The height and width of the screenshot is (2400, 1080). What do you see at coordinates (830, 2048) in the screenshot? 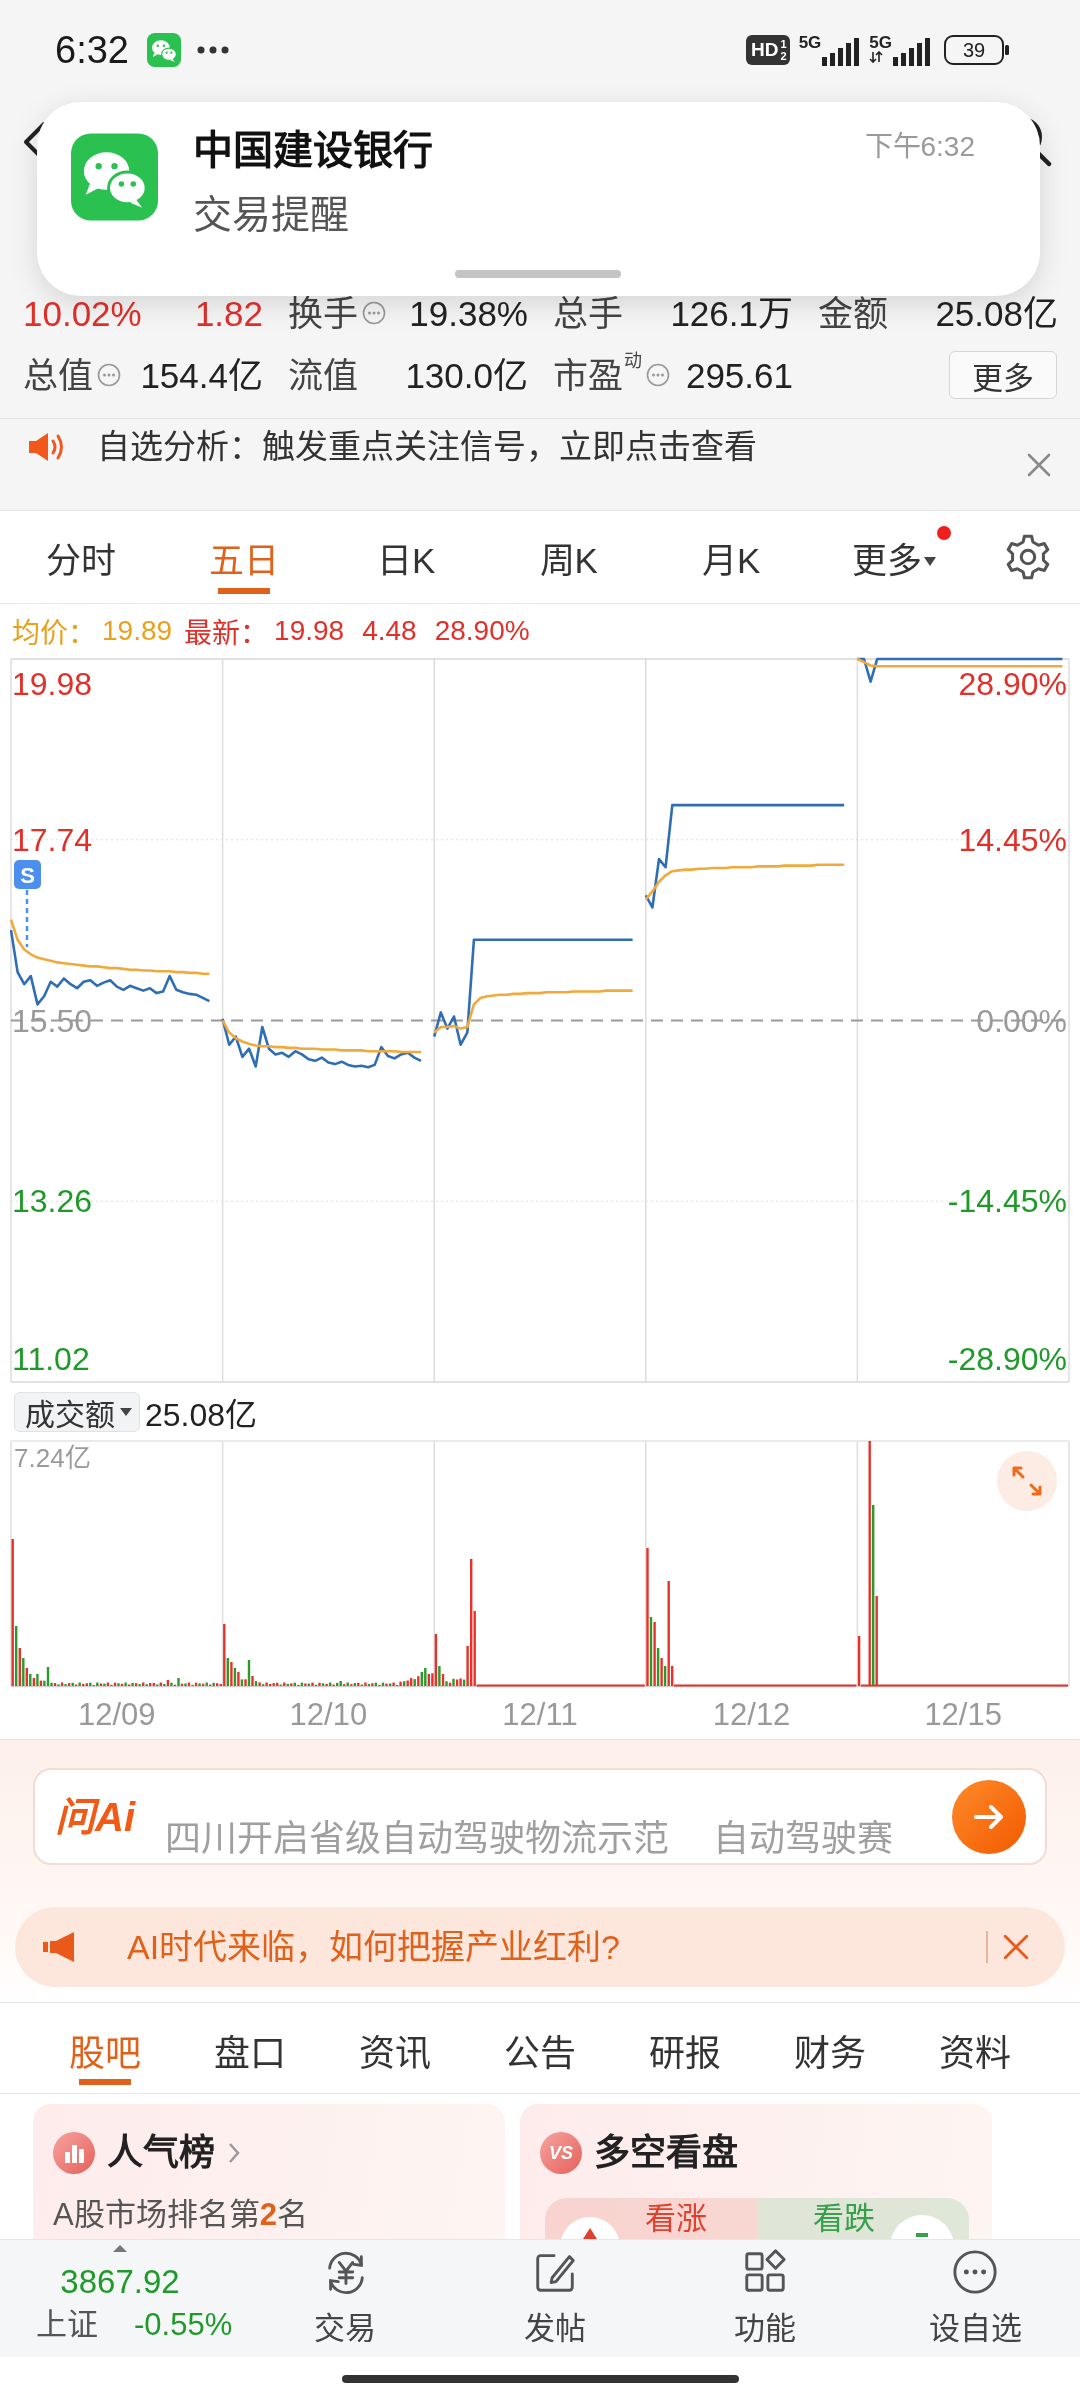
I see `content-tab: 财务` at bounding box center [830, 2048].